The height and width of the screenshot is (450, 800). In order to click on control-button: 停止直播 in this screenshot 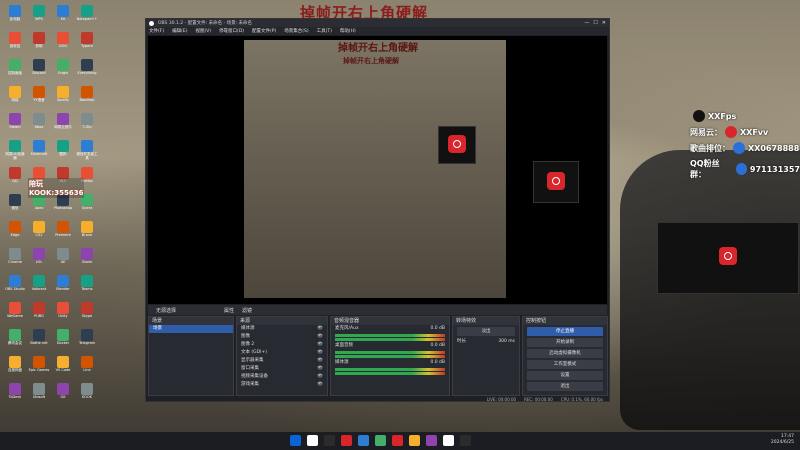, I will do `click(565, 331)`.